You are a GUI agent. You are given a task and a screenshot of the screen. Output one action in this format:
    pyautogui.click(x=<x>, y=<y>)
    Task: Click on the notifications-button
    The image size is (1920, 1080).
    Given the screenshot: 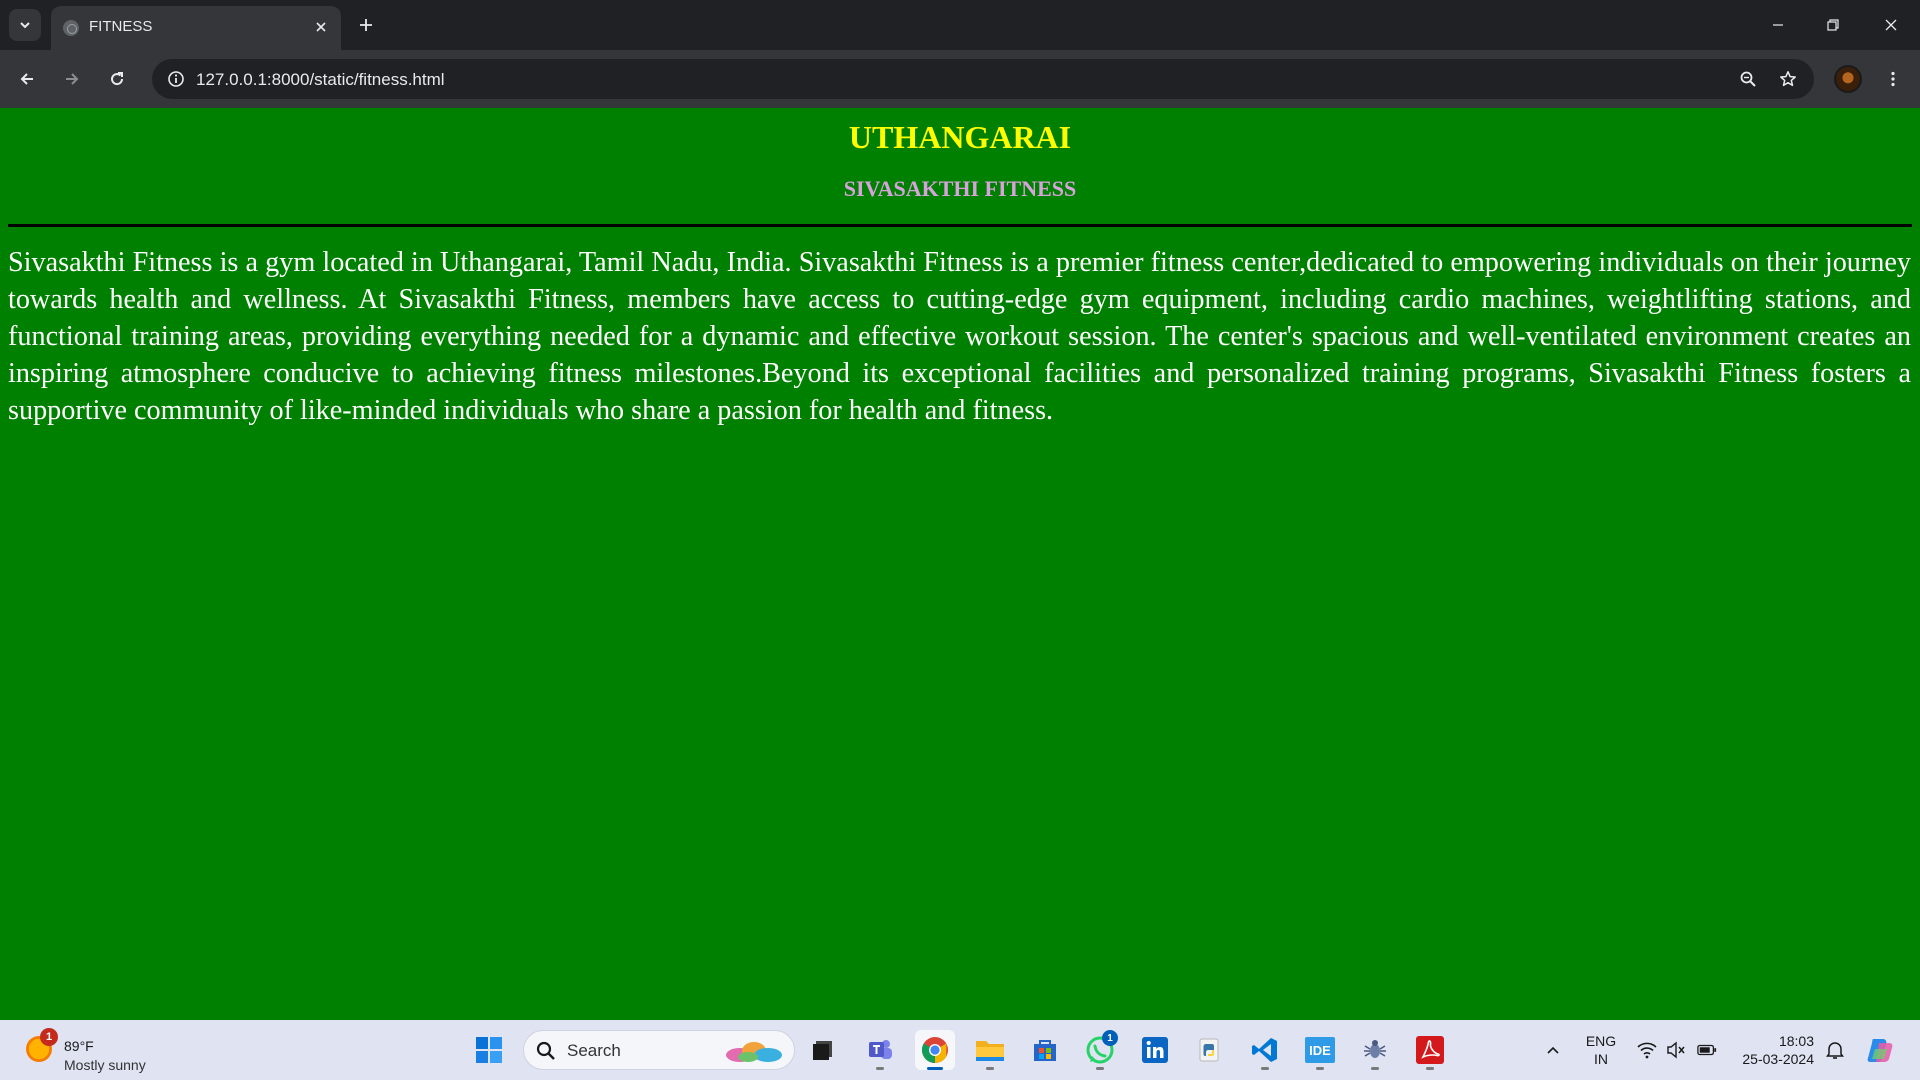 What is the action you would take?
    pyautogui.click(x=1835, y=1050)
    